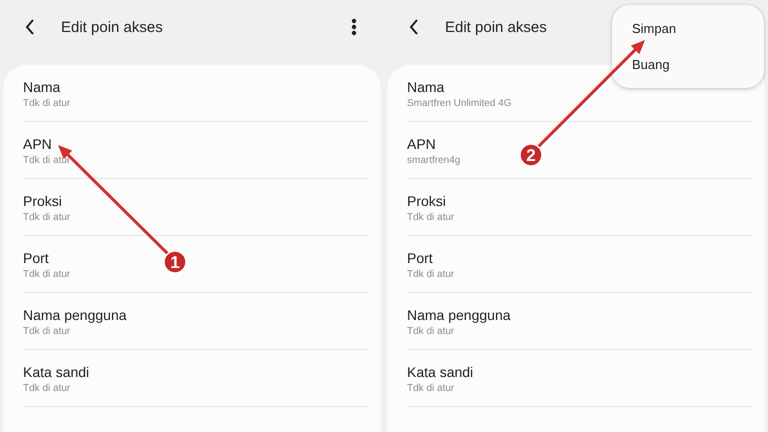 Image resolution: width=768 pixels, height=432 pixels. I want to click on menu-item: Buang, so click(651, 64).